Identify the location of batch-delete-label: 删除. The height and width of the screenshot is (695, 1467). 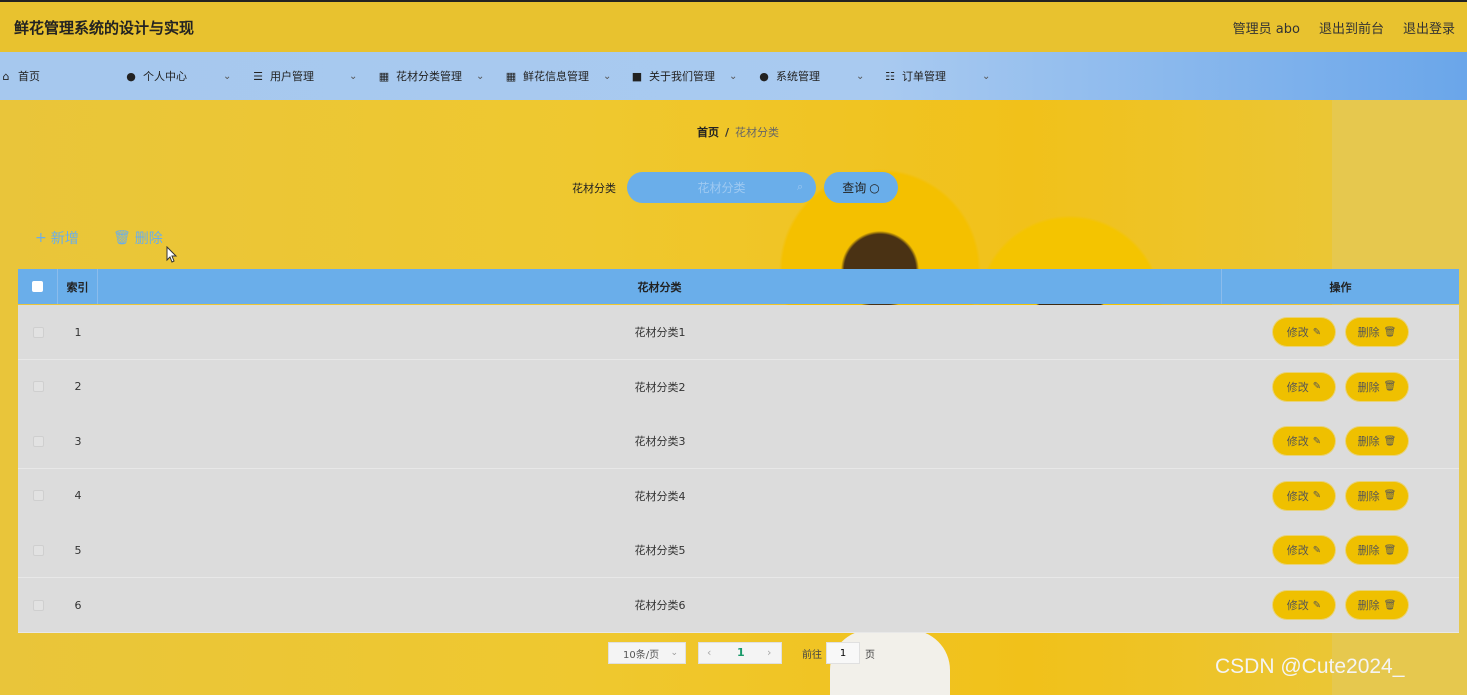
(148, 239).